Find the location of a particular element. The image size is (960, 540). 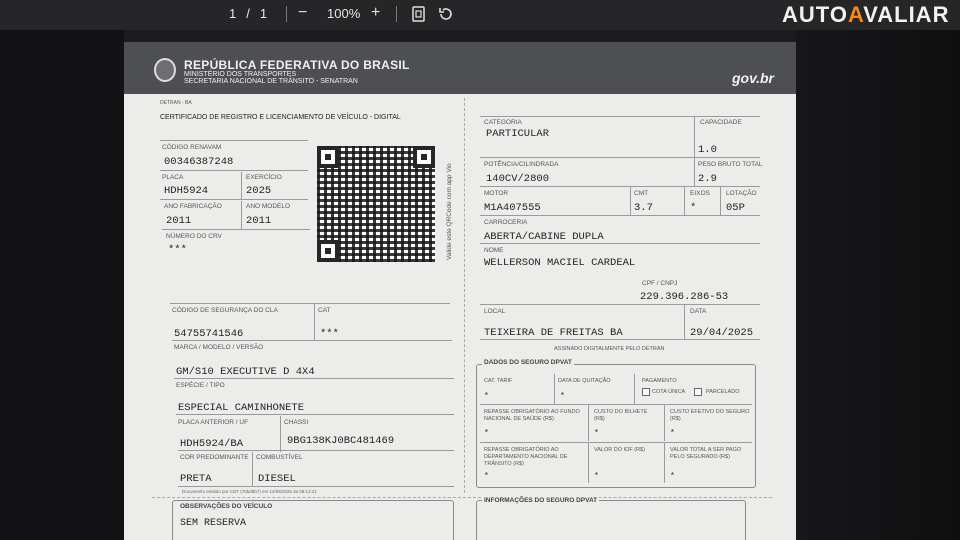

ano-fabricacao-value: 2011 is located at coordinates (179, 221).